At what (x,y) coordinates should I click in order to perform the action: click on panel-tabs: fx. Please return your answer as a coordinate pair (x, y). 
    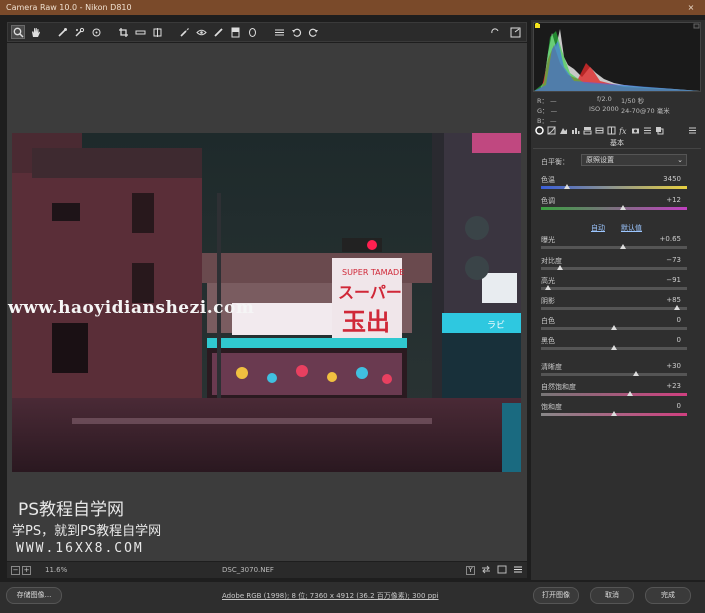
    Looking at the image, I should click on (617, 130).